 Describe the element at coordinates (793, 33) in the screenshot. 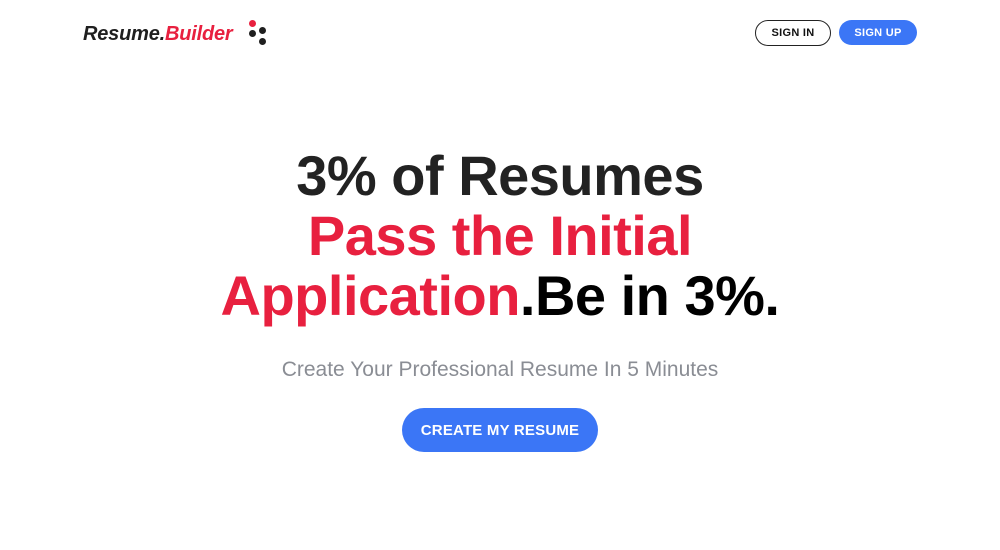

I see `sign-in-button: SIGN IN` at that location.